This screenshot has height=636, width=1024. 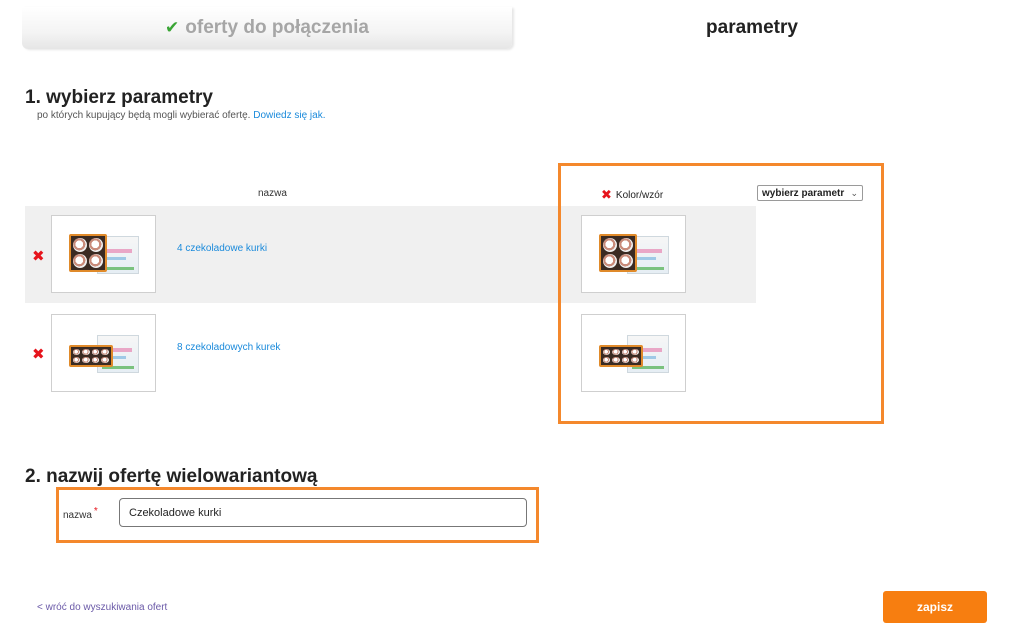 What do you see at coordinates (289, 115) in the screenshot?
I see `help-link: Dowiedz się jak.` at bounding box center [289, 115].